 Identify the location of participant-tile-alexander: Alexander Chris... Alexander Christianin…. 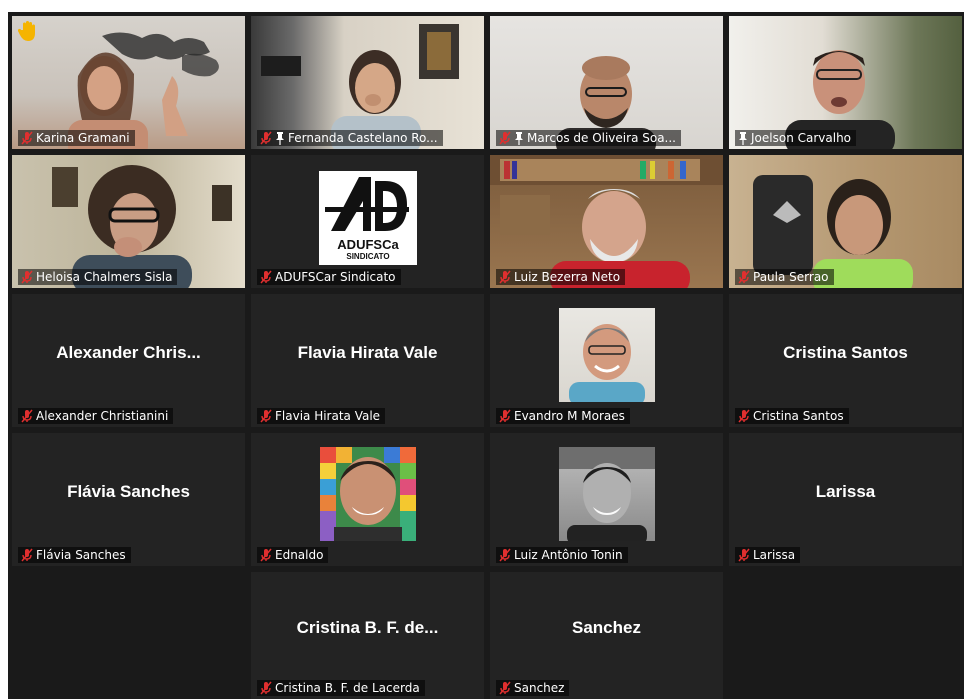
(128, 360).